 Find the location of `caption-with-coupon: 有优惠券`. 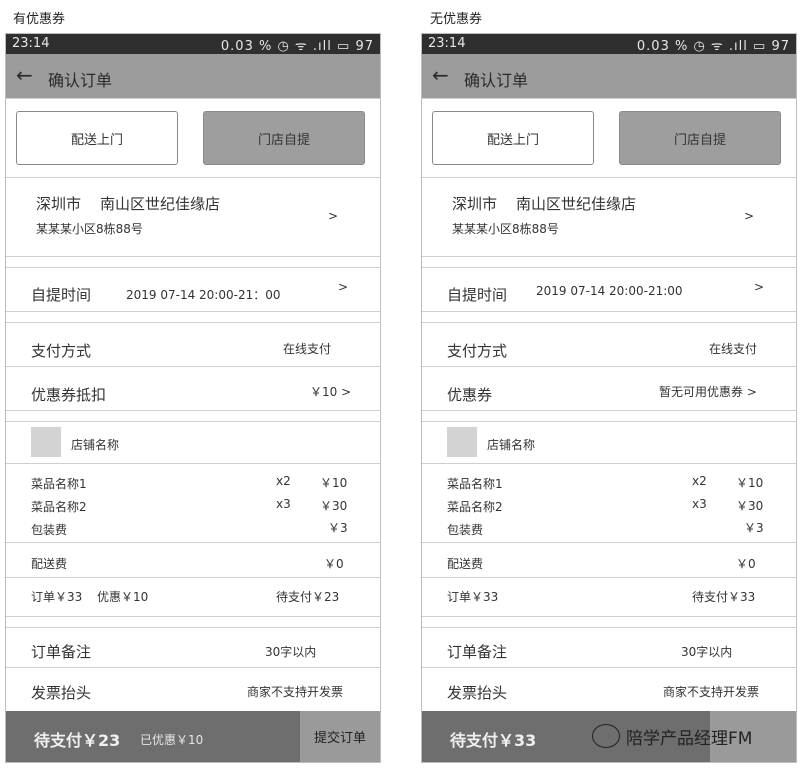

caption-with-coupon: 有优惠券 is located at coordinates (39, 19).